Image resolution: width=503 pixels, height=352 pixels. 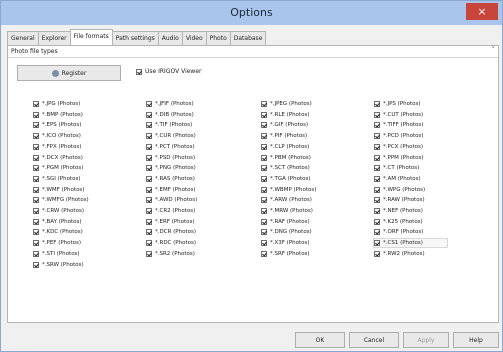 What do you see at coordinates (57, 136) in the screenshot?
I see `file-type-item: *.ICO (Photos)` at bounding box center [57, 136].